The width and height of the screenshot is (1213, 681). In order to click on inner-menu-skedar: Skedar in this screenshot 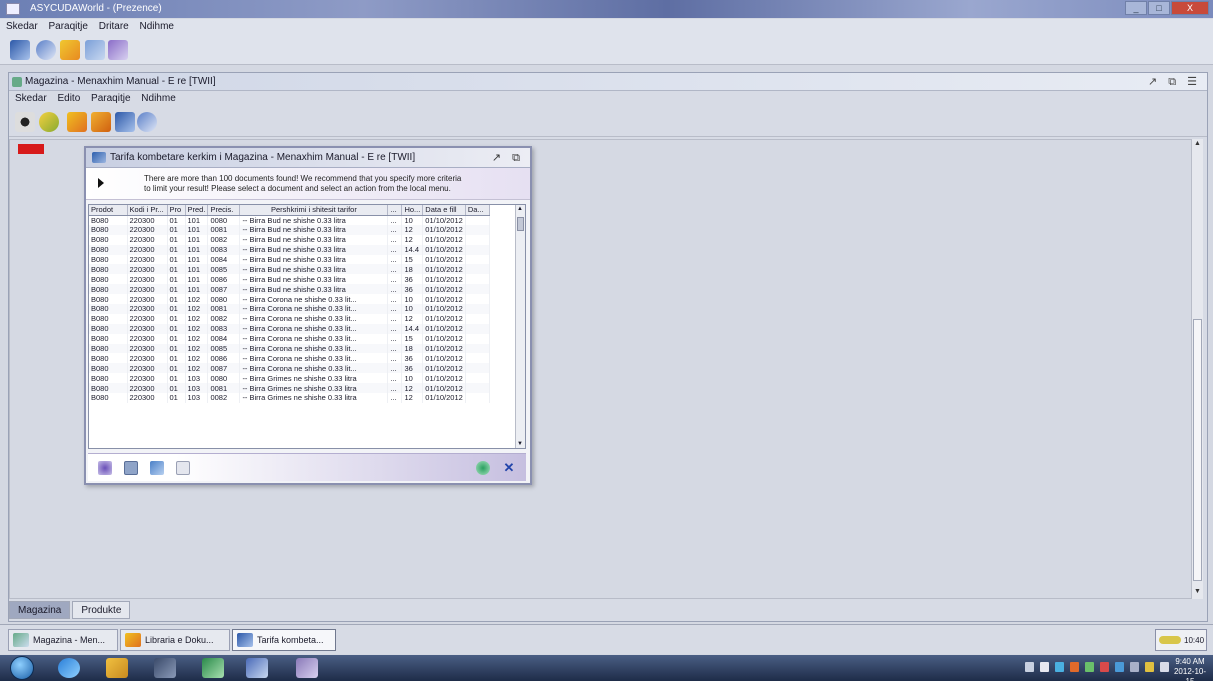, I will do `click(31, 98)`.